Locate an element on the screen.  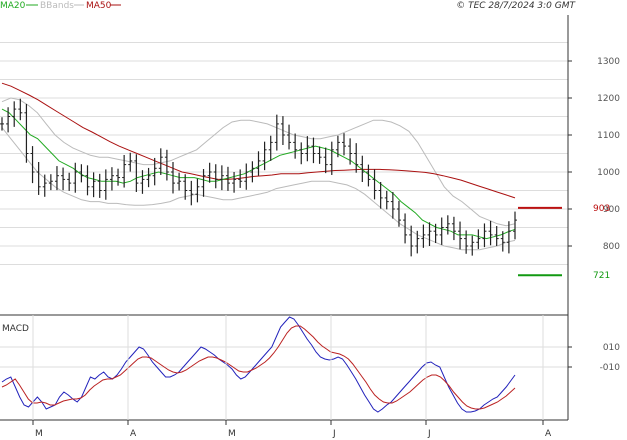
macd-axis: 010 -010 is located at coordinates (594, 358).